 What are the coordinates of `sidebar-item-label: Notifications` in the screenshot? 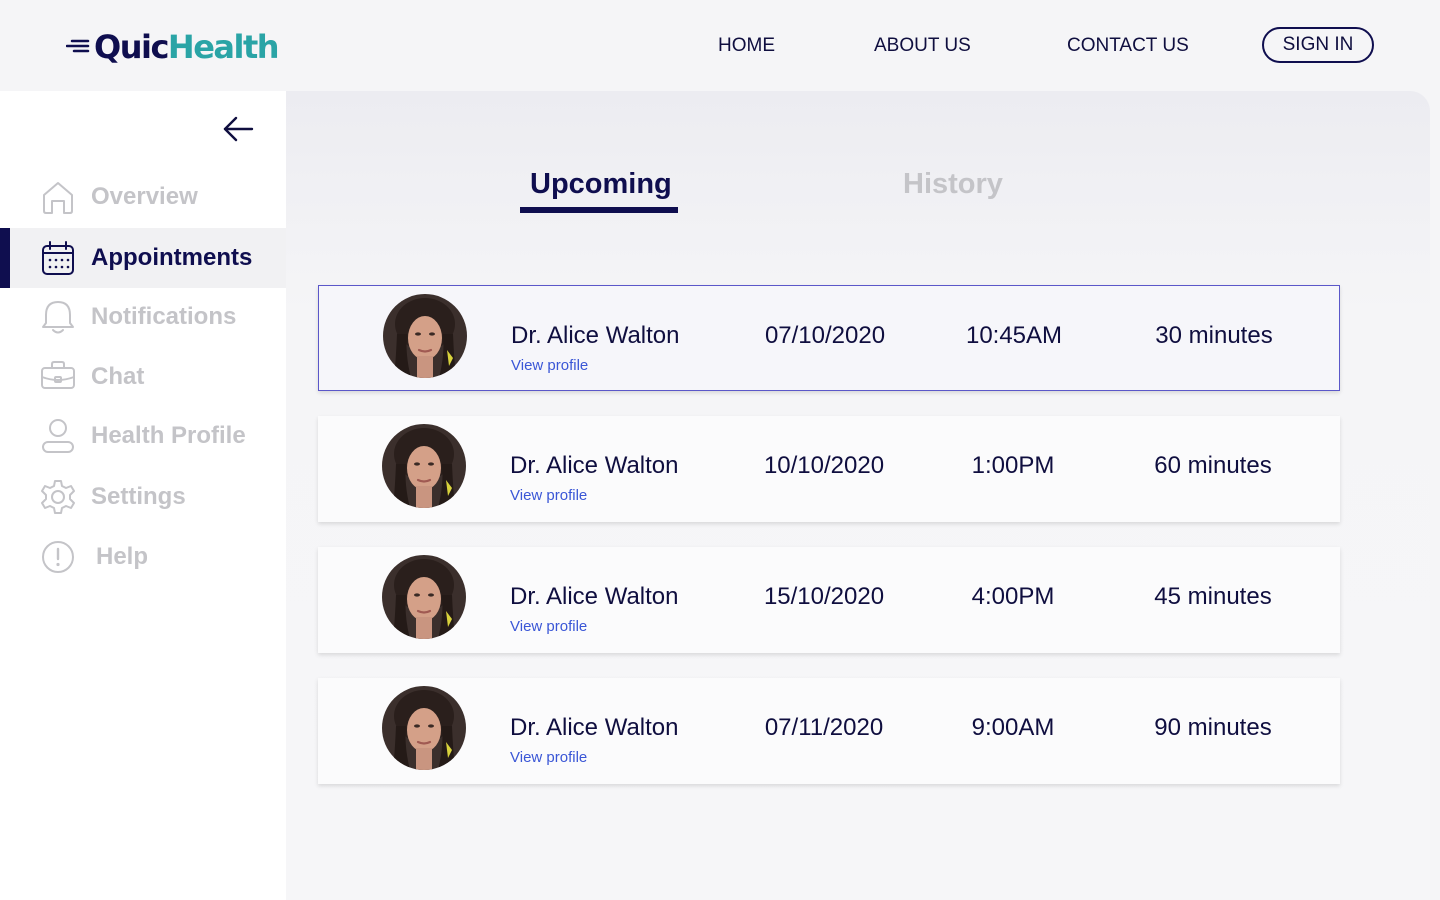 It's located at (164, 316).